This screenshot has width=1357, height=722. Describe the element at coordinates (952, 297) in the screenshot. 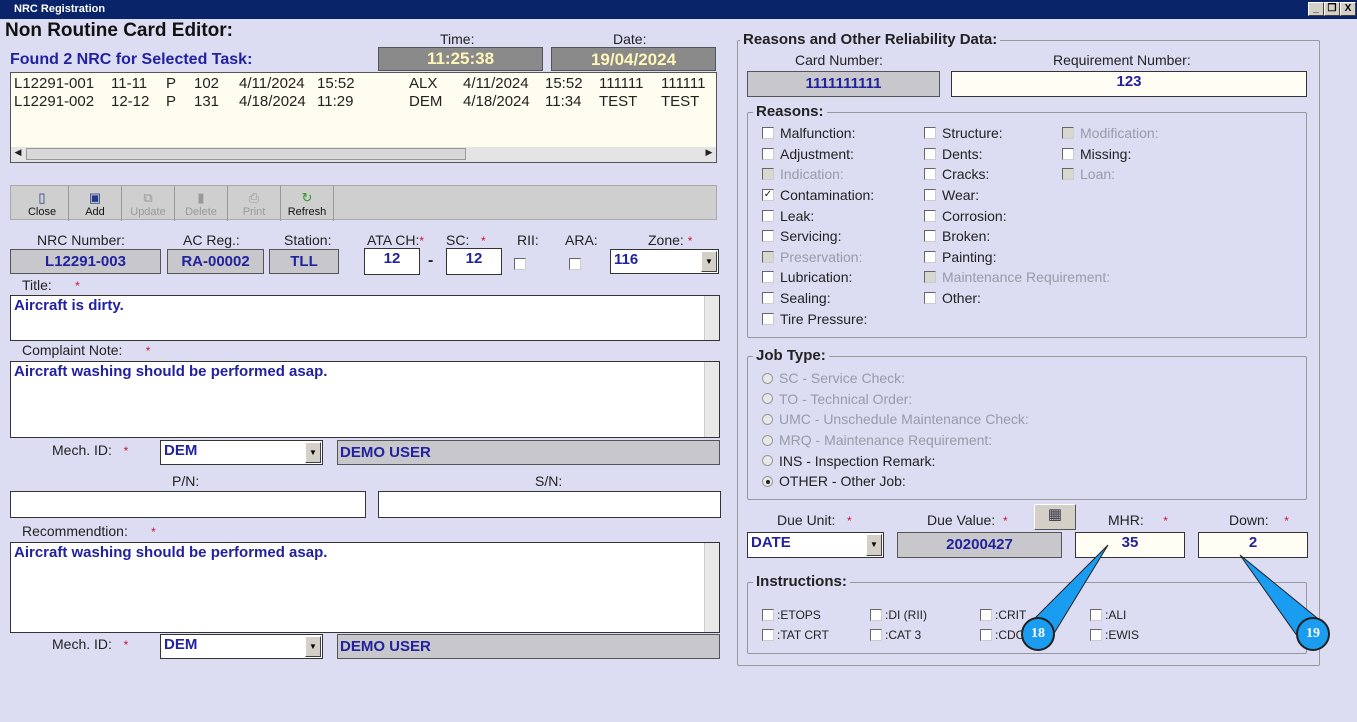

I see `reason-checkbox-other: Other:` at that location.